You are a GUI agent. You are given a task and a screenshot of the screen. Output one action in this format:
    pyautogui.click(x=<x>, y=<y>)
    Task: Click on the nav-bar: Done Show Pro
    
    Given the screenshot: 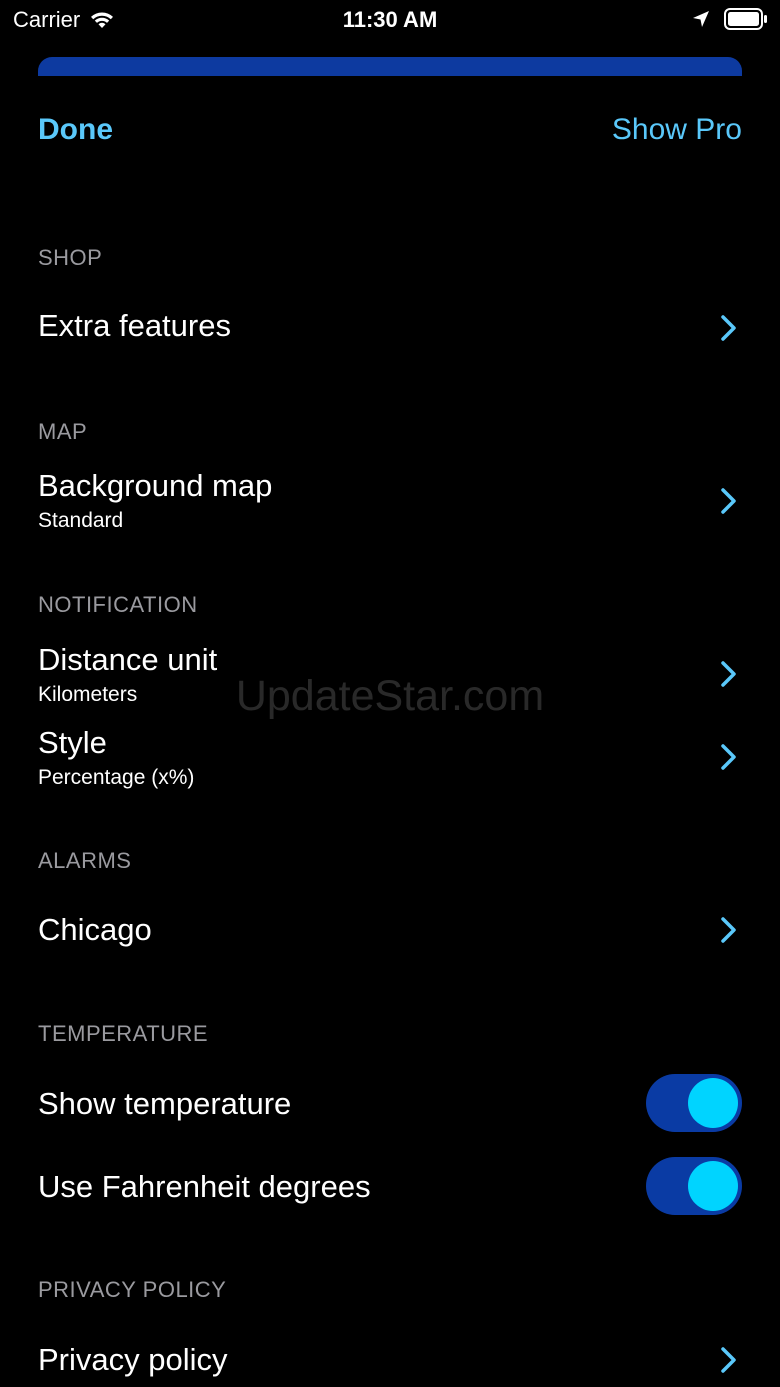 What is the action you would take?
    pyautogui.click(x=390, y=130)
    